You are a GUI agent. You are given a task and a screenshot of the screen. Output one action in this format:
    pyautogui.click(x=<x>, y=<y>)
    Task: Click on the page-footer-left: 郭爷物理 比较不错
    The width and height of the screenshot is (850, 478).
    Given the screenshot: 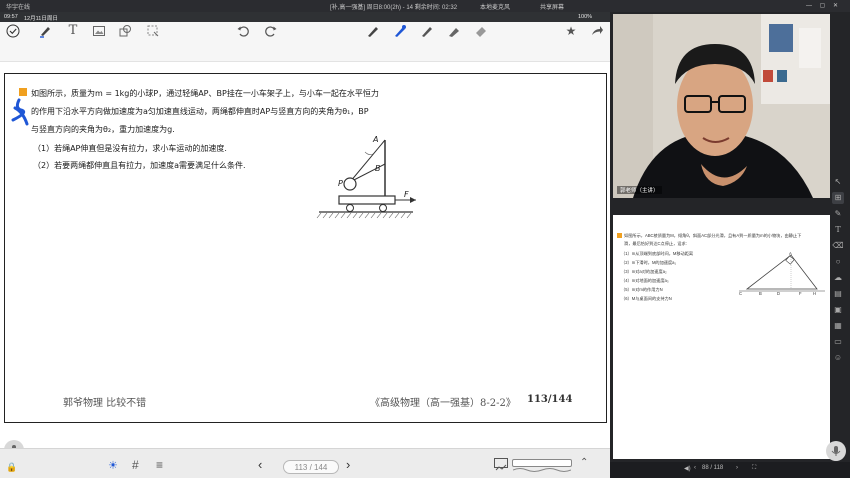 What is the action you would take?
    pyautogui.click(x=105, y=403)
    